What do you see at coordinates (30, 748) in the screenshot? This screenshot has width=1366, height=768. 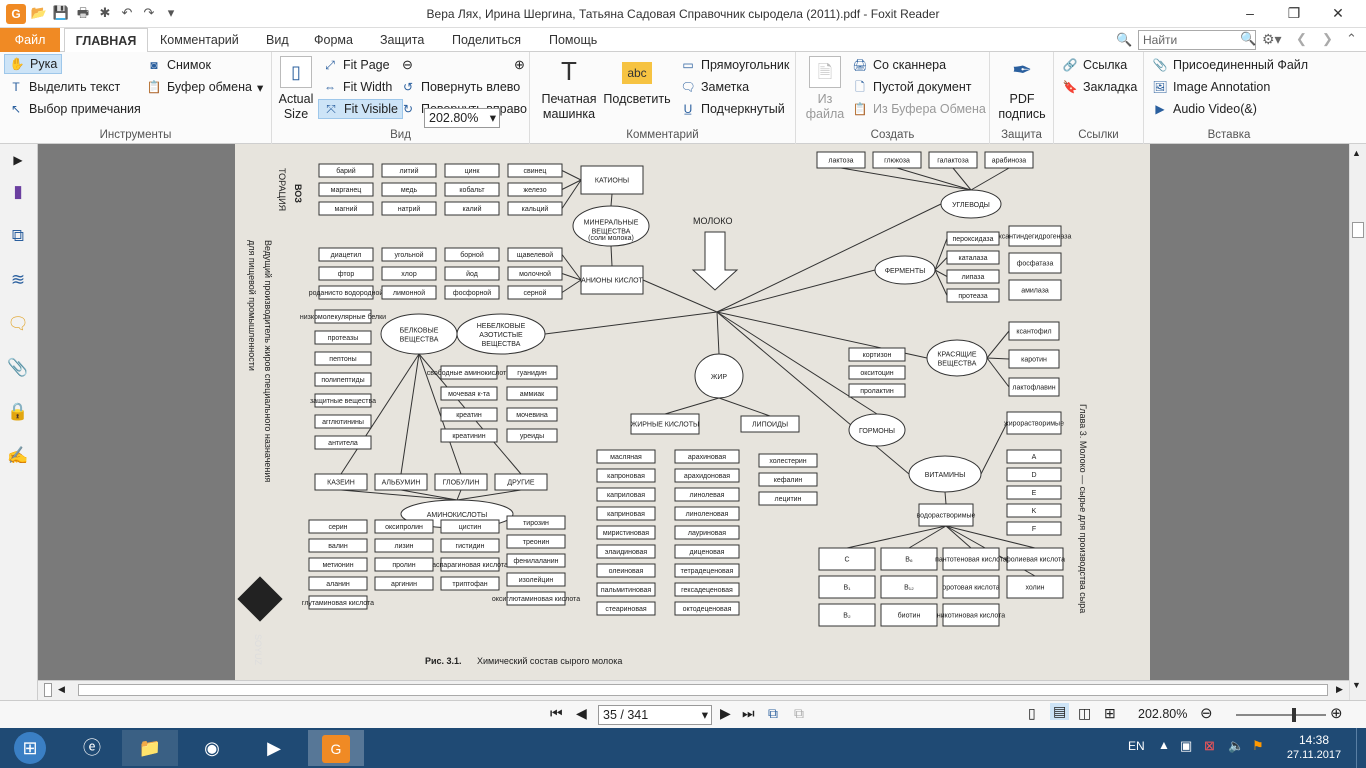 I see `start-button: ⊞` at bounding box center [30, 748].